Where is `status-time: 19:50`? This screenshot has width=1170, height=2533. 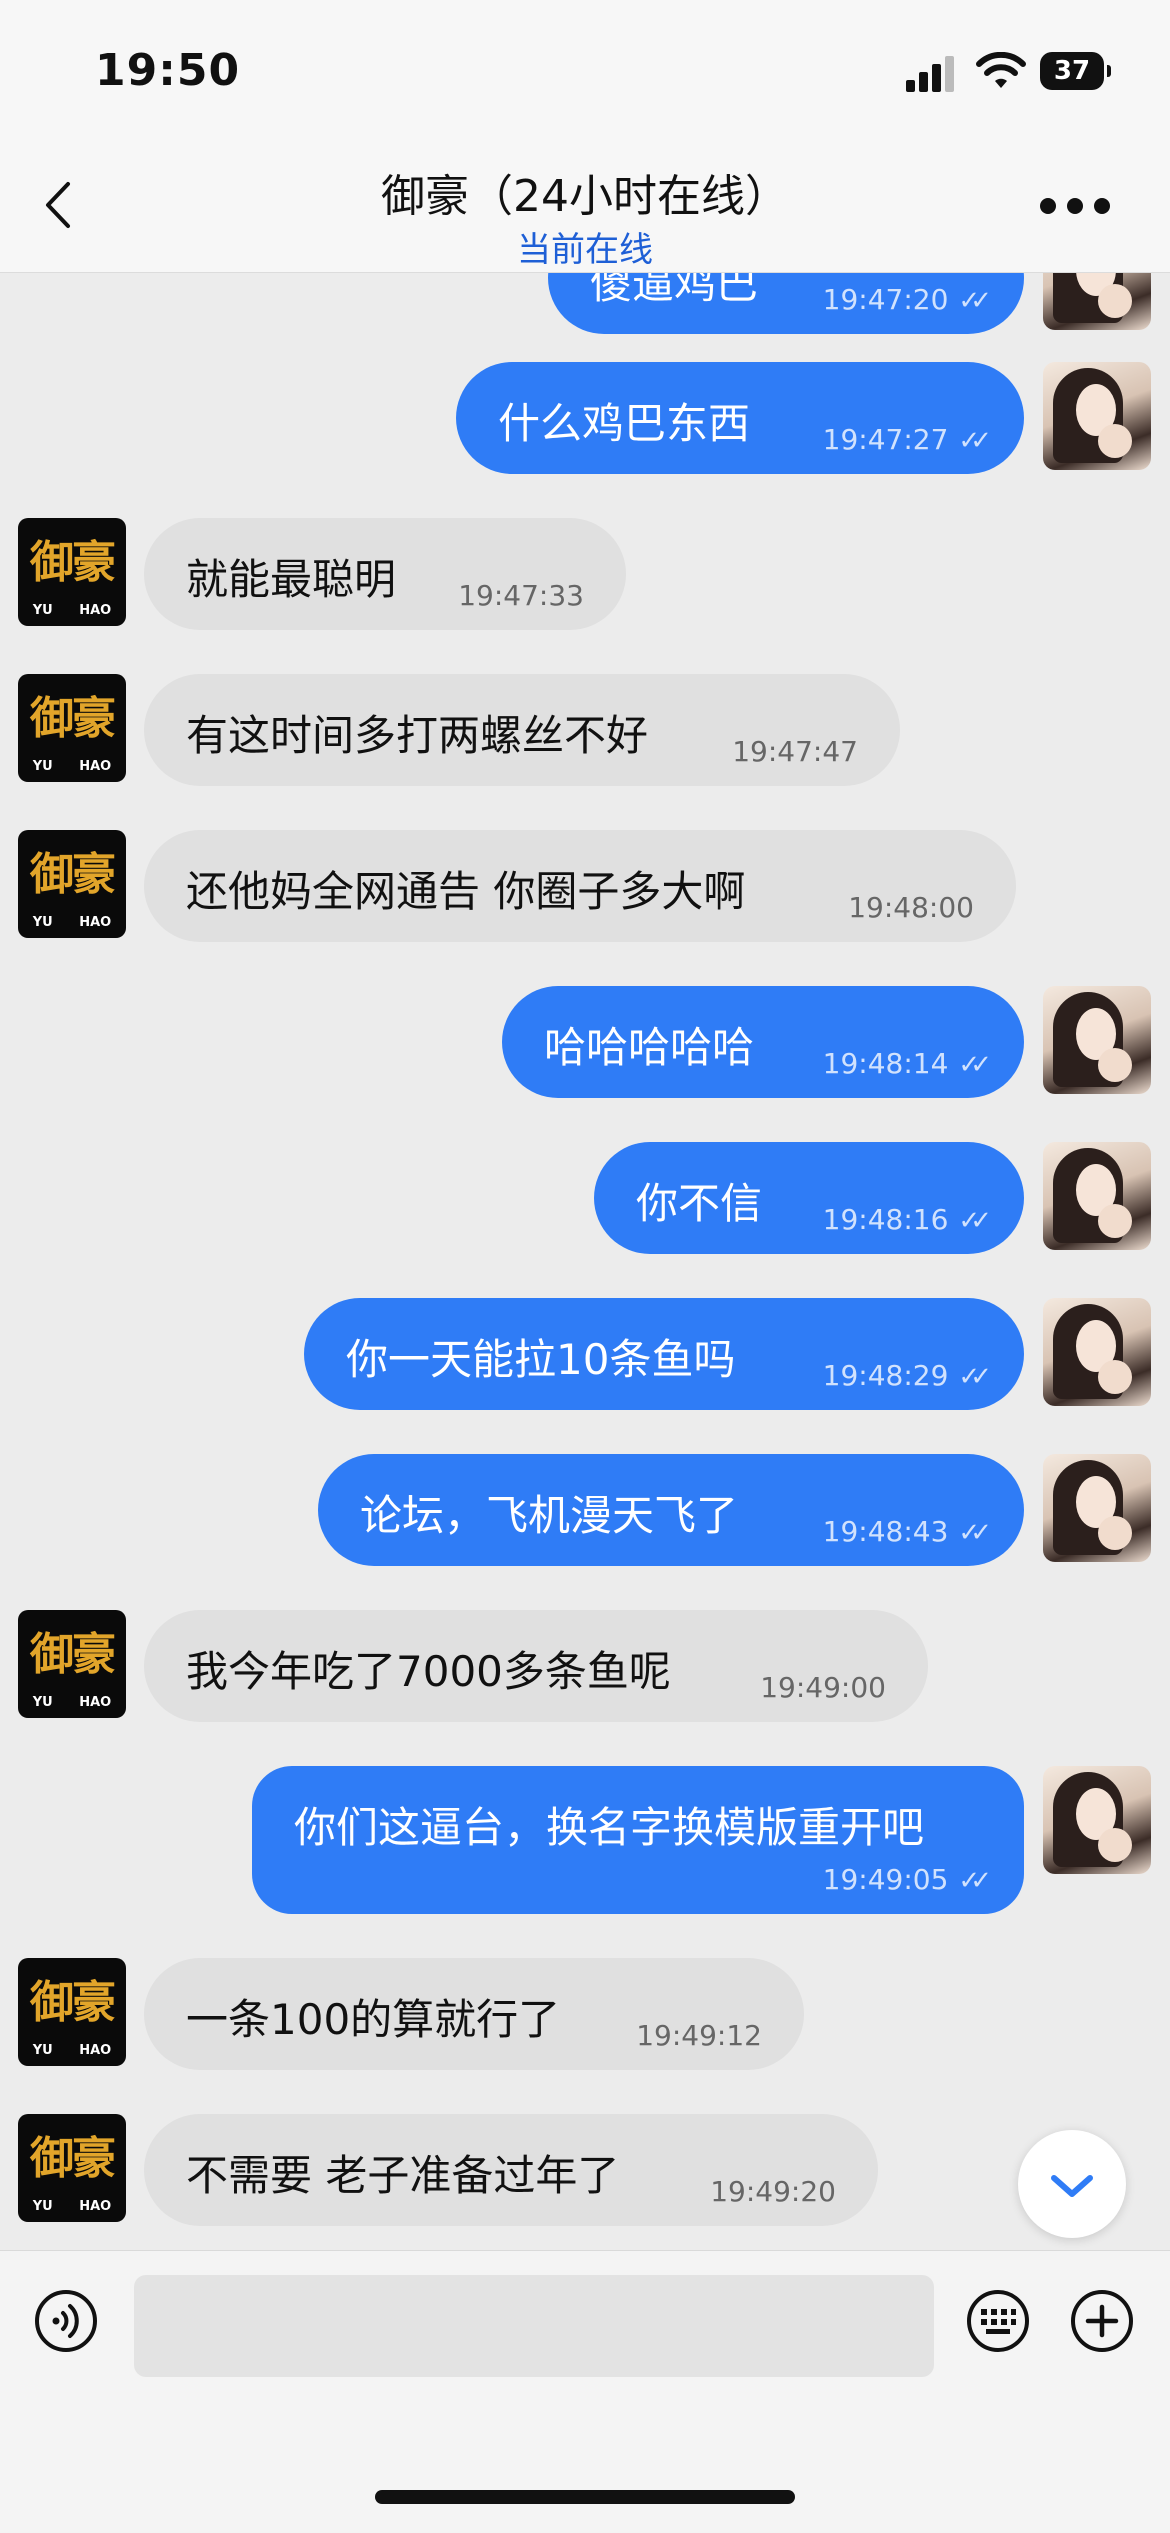
status-time: 19:50 is located at coordinates (168, 70).